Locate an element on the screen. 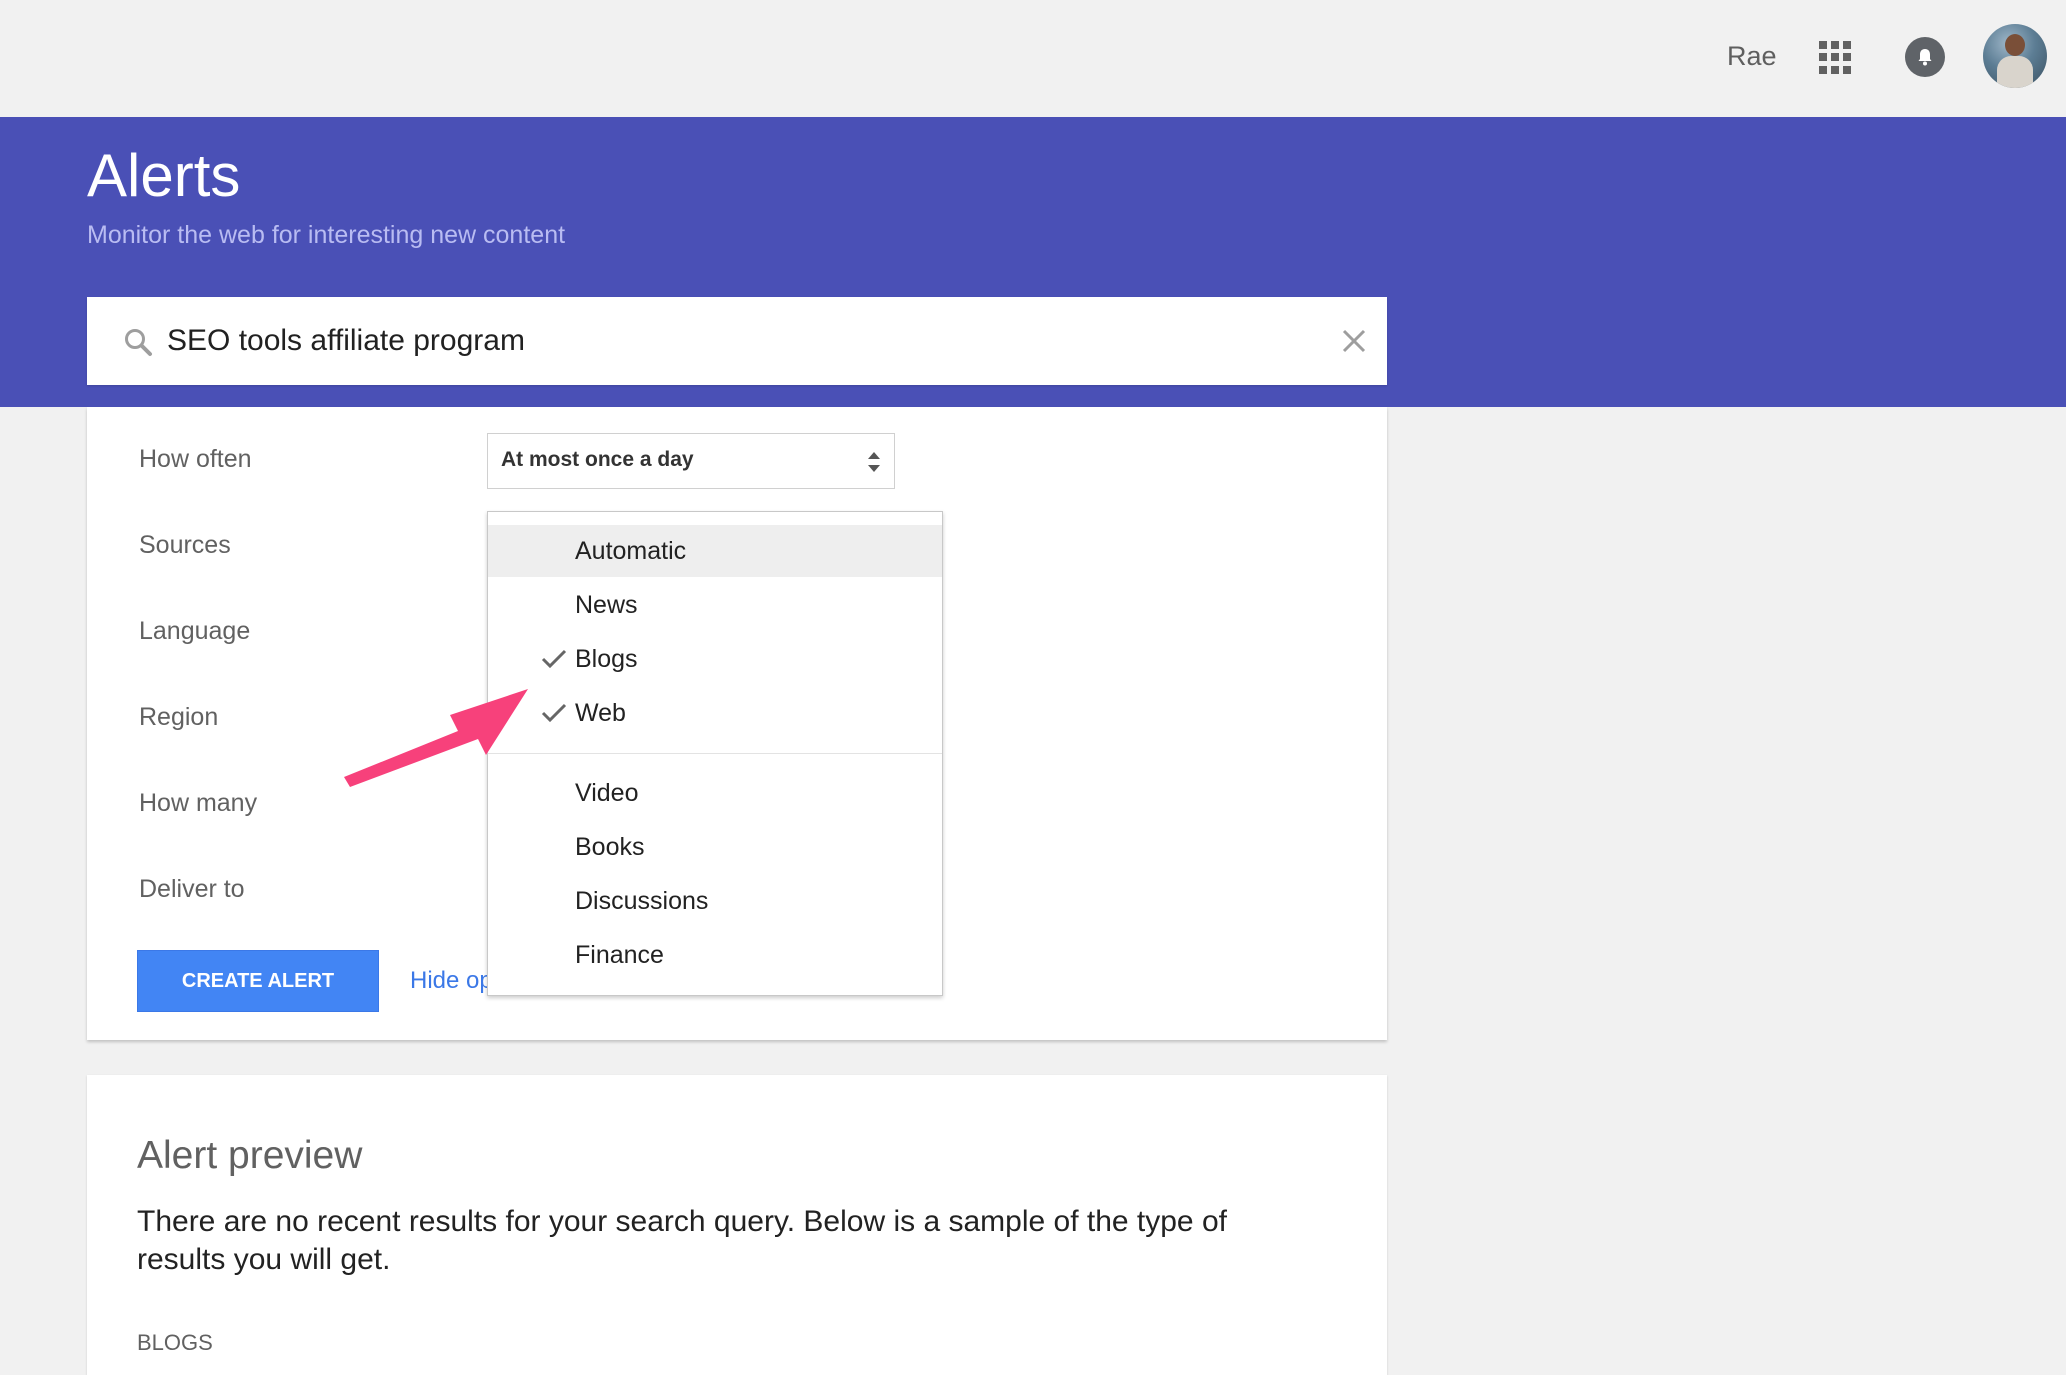 This screenshot has height=1375, width=2066. source-option-label: Discussions is located at coordinates (642, 901).